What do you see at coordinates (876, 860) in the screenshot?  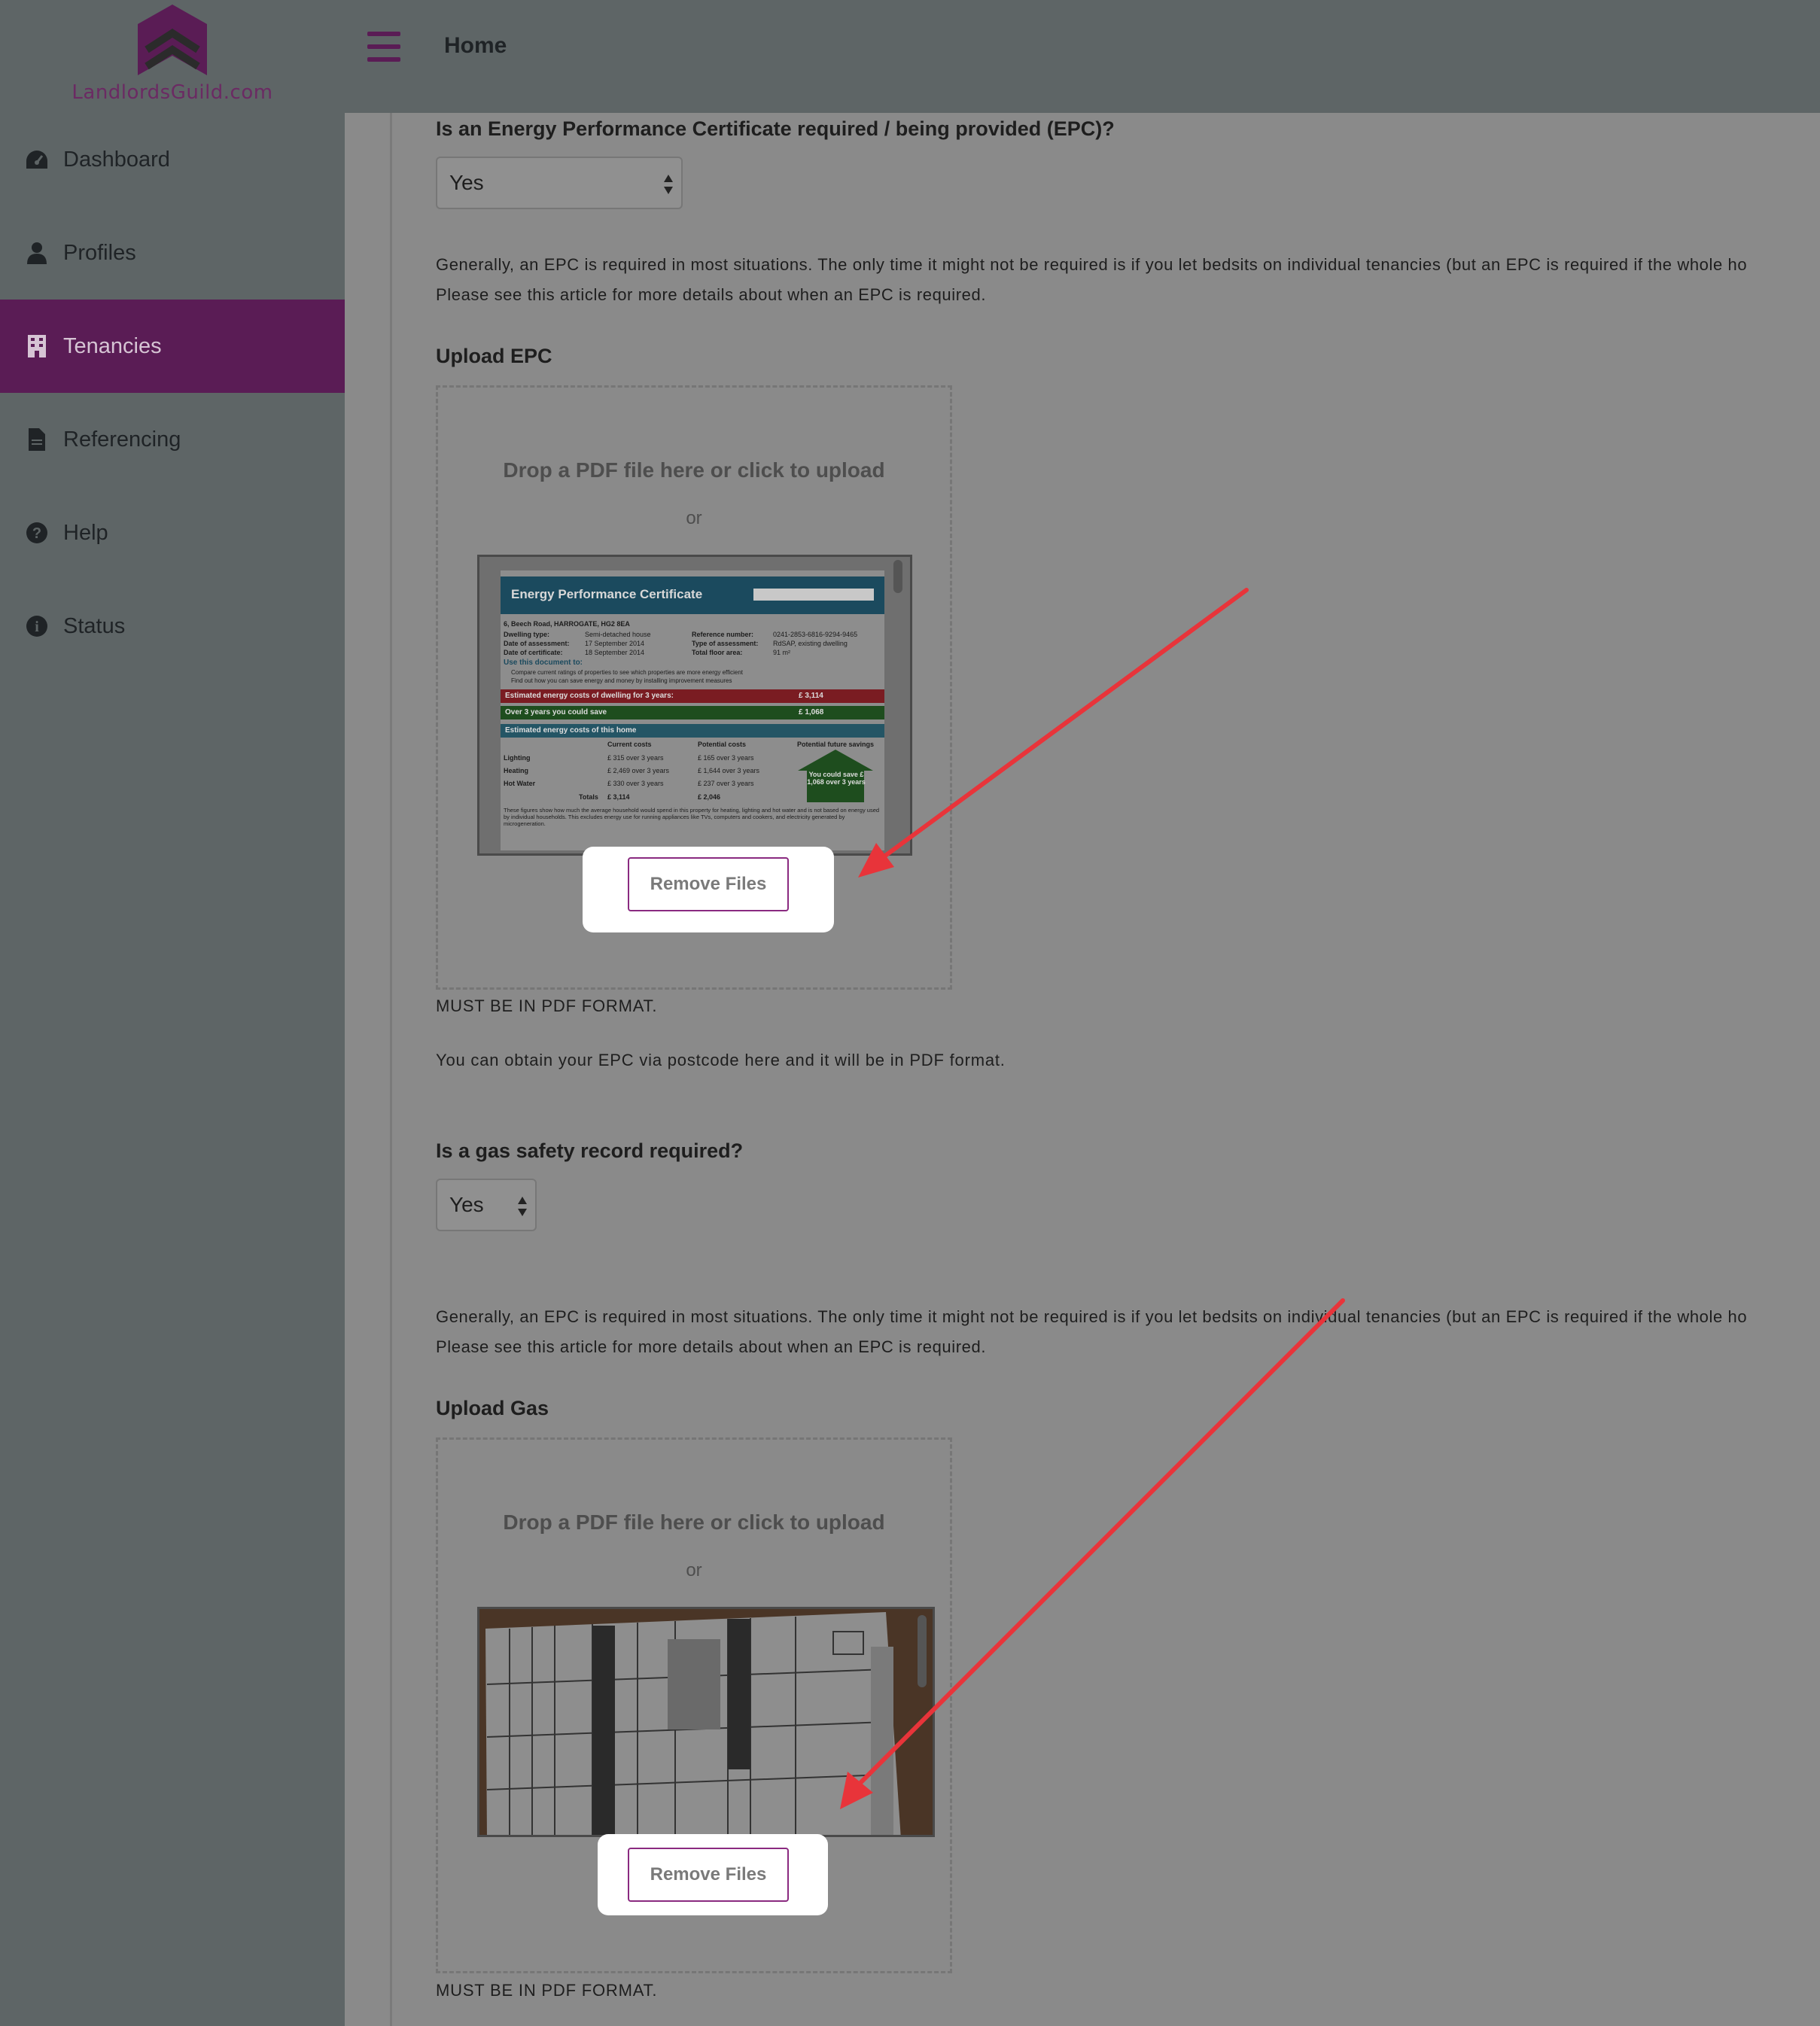 I see `arrow-head-epc` at bounding box center [876, 860].